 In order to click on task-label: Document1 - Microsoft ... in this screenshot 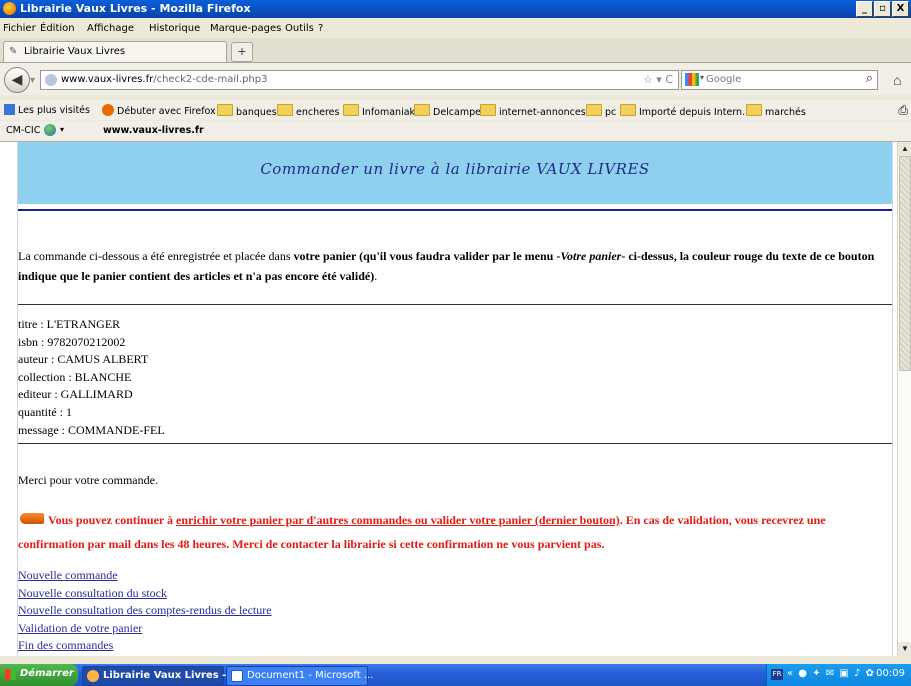, I will do `click(310, 675)`.